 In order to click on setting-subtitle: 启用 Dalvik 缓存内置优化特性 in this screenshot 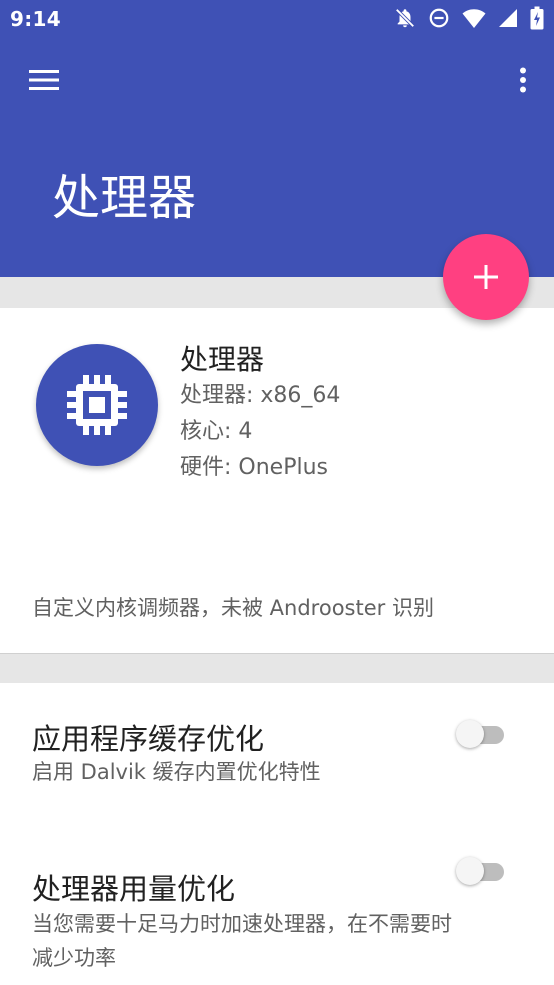, I will do `click(176, 772)`.